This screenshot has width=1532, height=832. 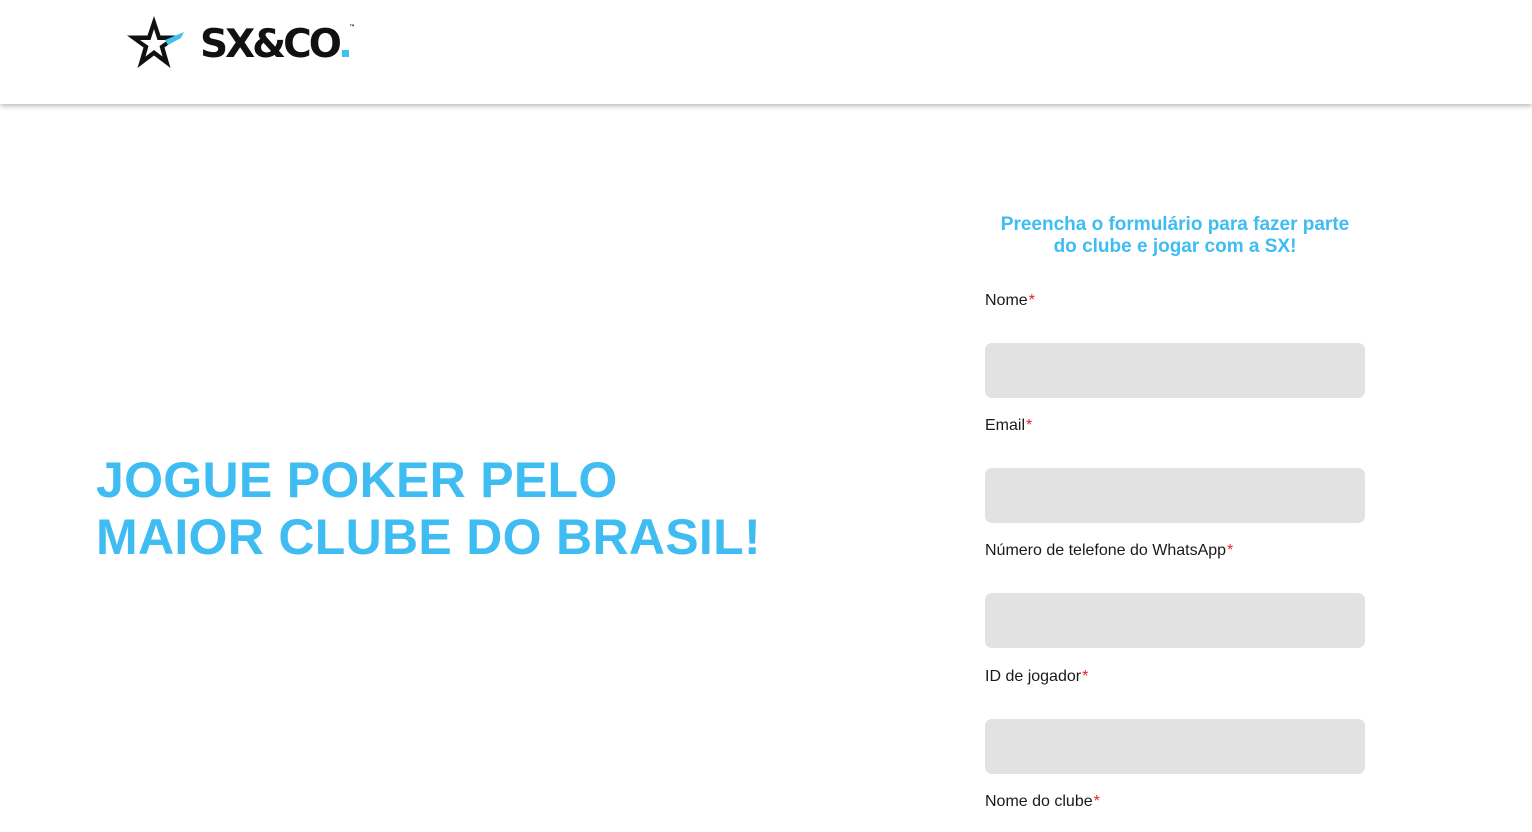 I want to click on star-icon, so click(x=155, y=42).